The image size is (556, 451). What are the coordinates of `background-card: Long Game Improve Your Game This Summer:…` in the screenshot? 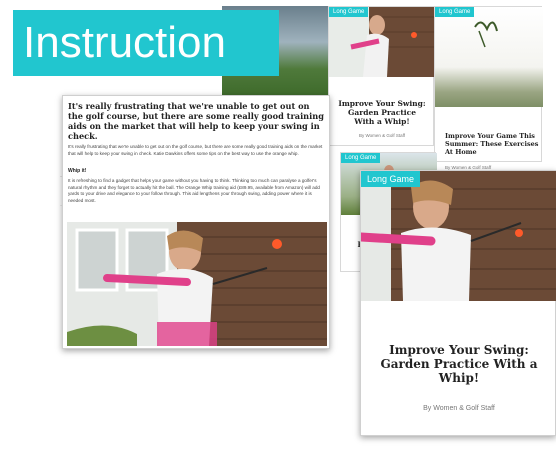 It's located at (488, 88).